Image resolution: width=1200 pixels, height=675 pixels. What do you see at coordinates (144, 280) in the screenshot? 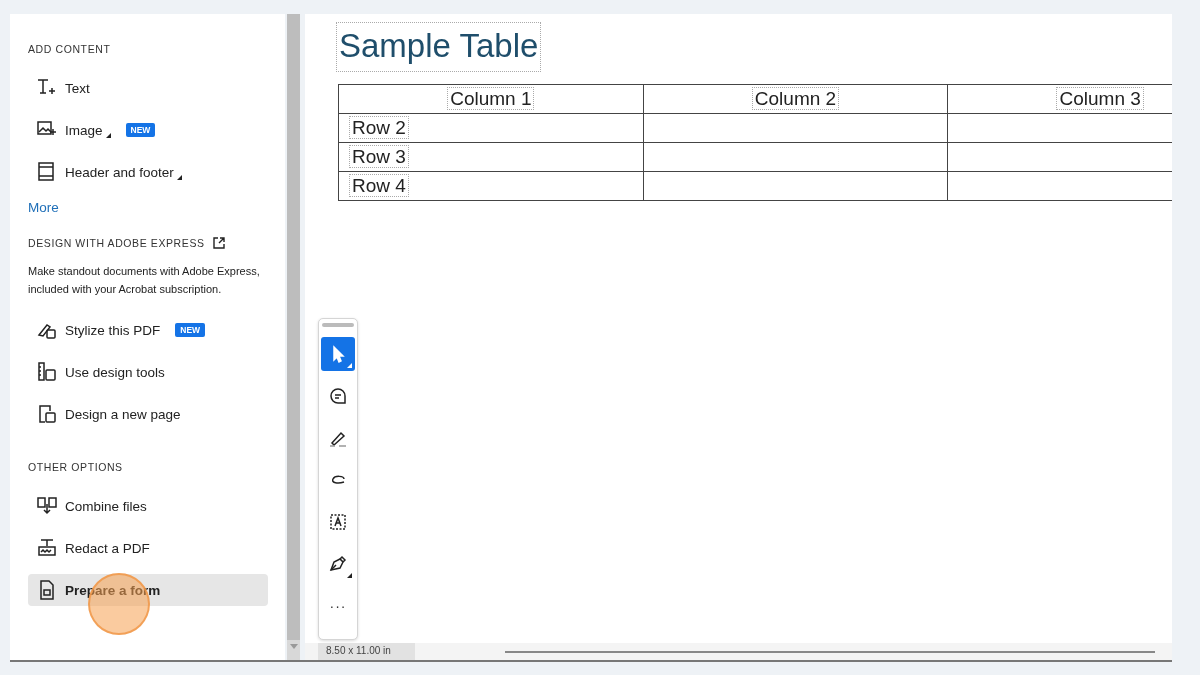
I see `section-description: Make standout documents with Adobe Express, included with your Acrobat subscription.` at bounding box center [144, 280].